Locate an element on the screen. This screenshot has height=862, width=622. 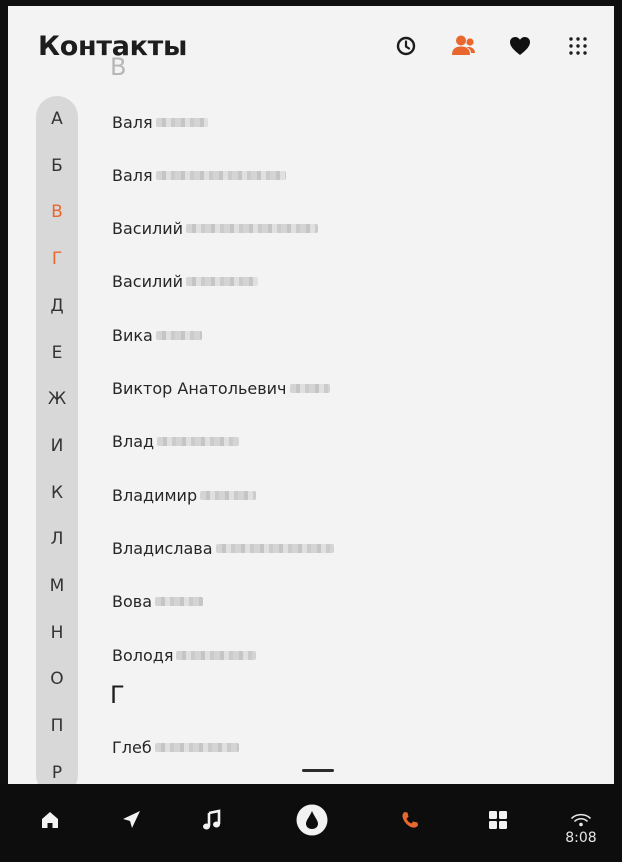
contact-item: Владимир is located at coordinates (184, 495).